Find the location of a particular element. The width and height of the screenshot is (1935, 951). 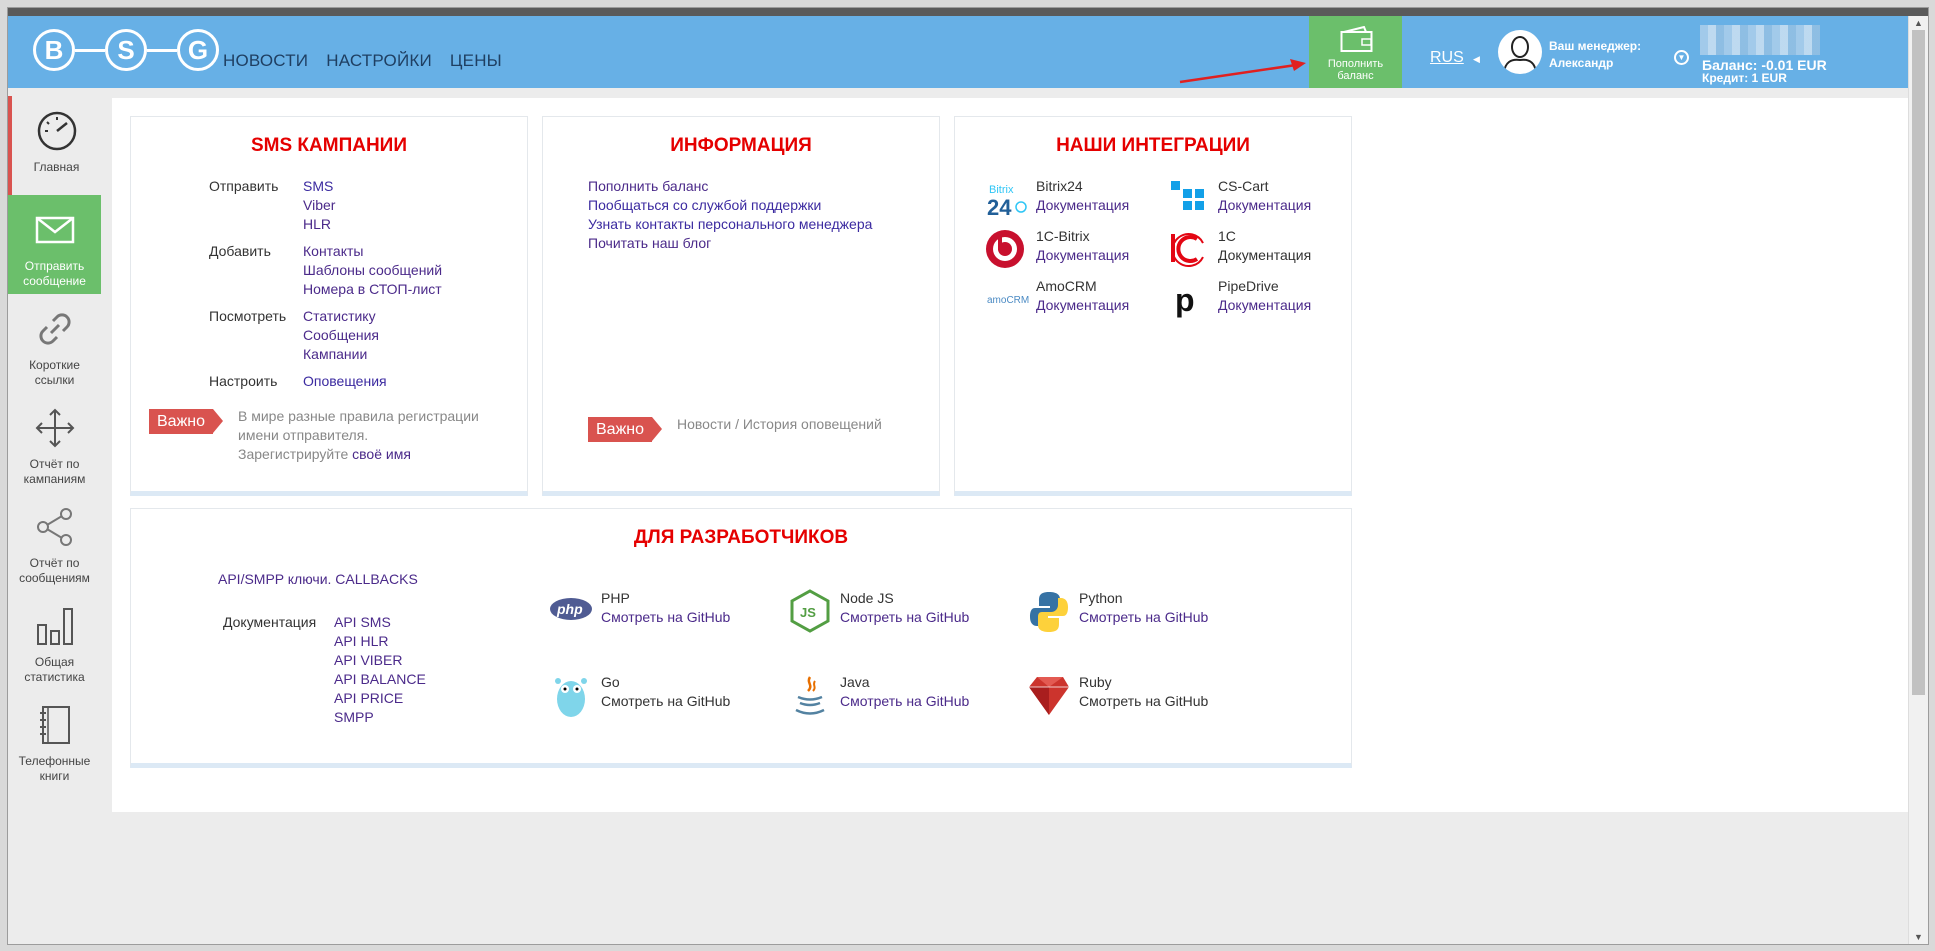

topup-balance-button: Пополнить баланс is located at coordinates (1355, 52).